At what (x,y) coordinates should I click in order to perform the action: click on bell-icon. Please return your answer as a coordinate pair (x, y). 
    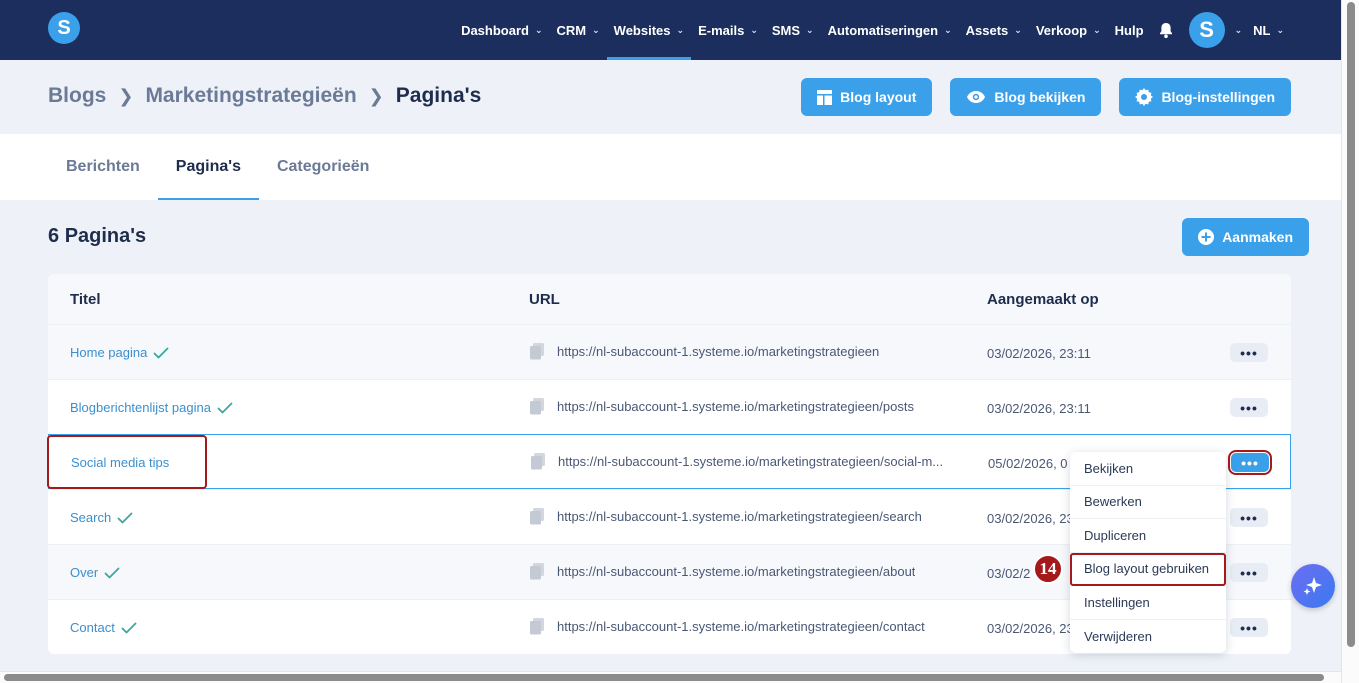
    Looking at the image, I should click on (1166, 30).